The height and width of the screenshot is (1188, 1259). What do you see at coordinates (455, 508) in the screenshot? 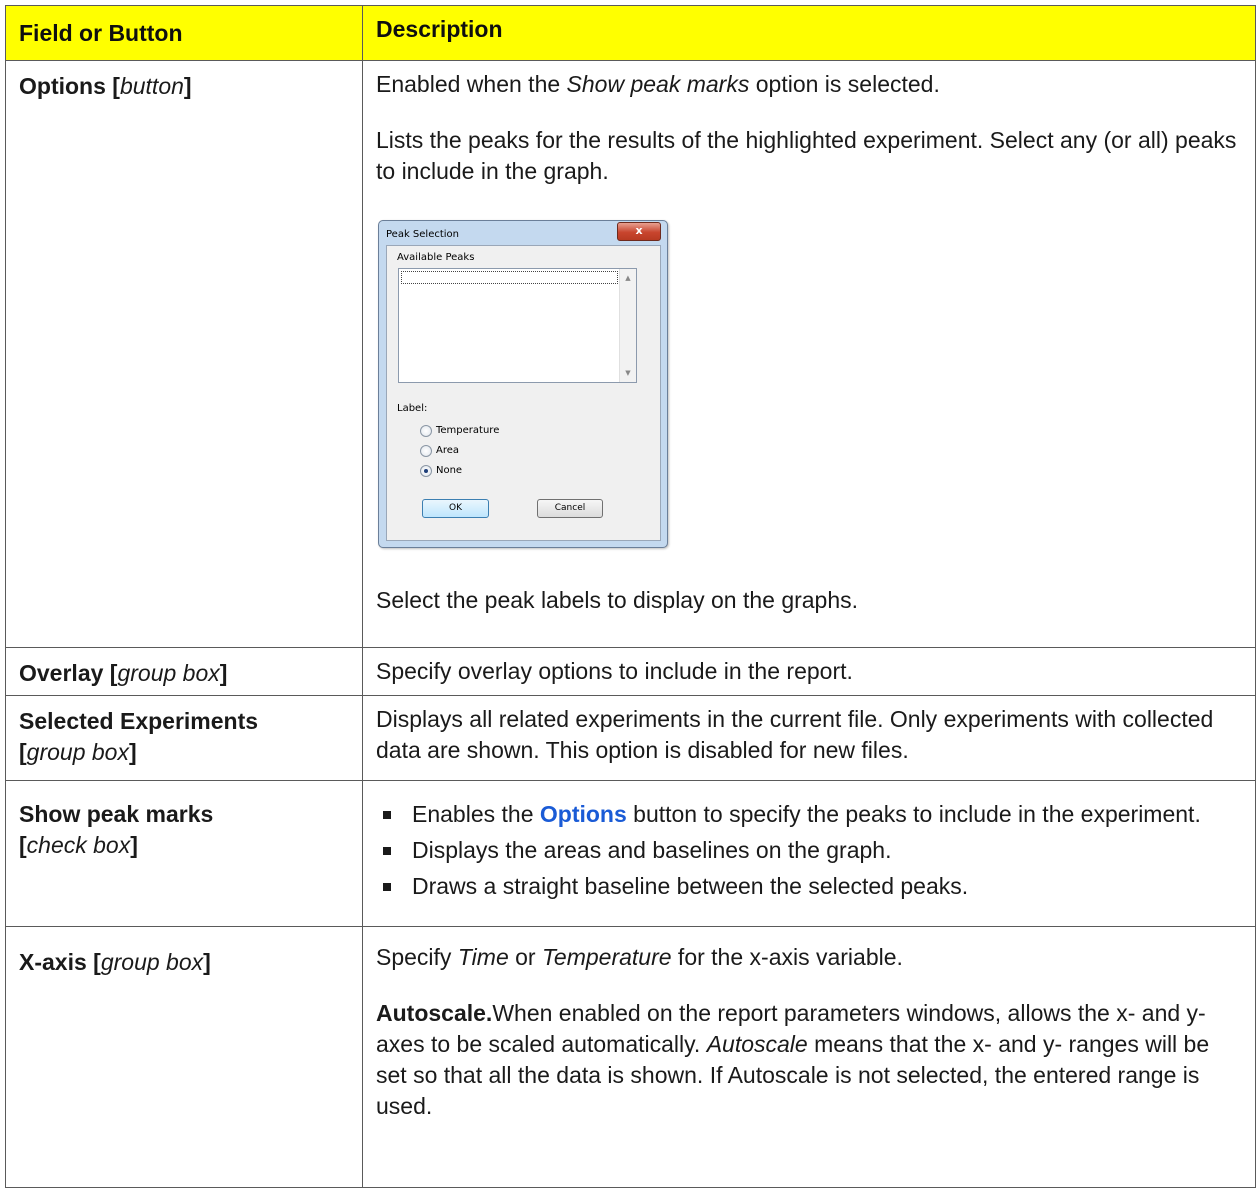
I see `ok-button: OK` at bounding box center [455, 508].